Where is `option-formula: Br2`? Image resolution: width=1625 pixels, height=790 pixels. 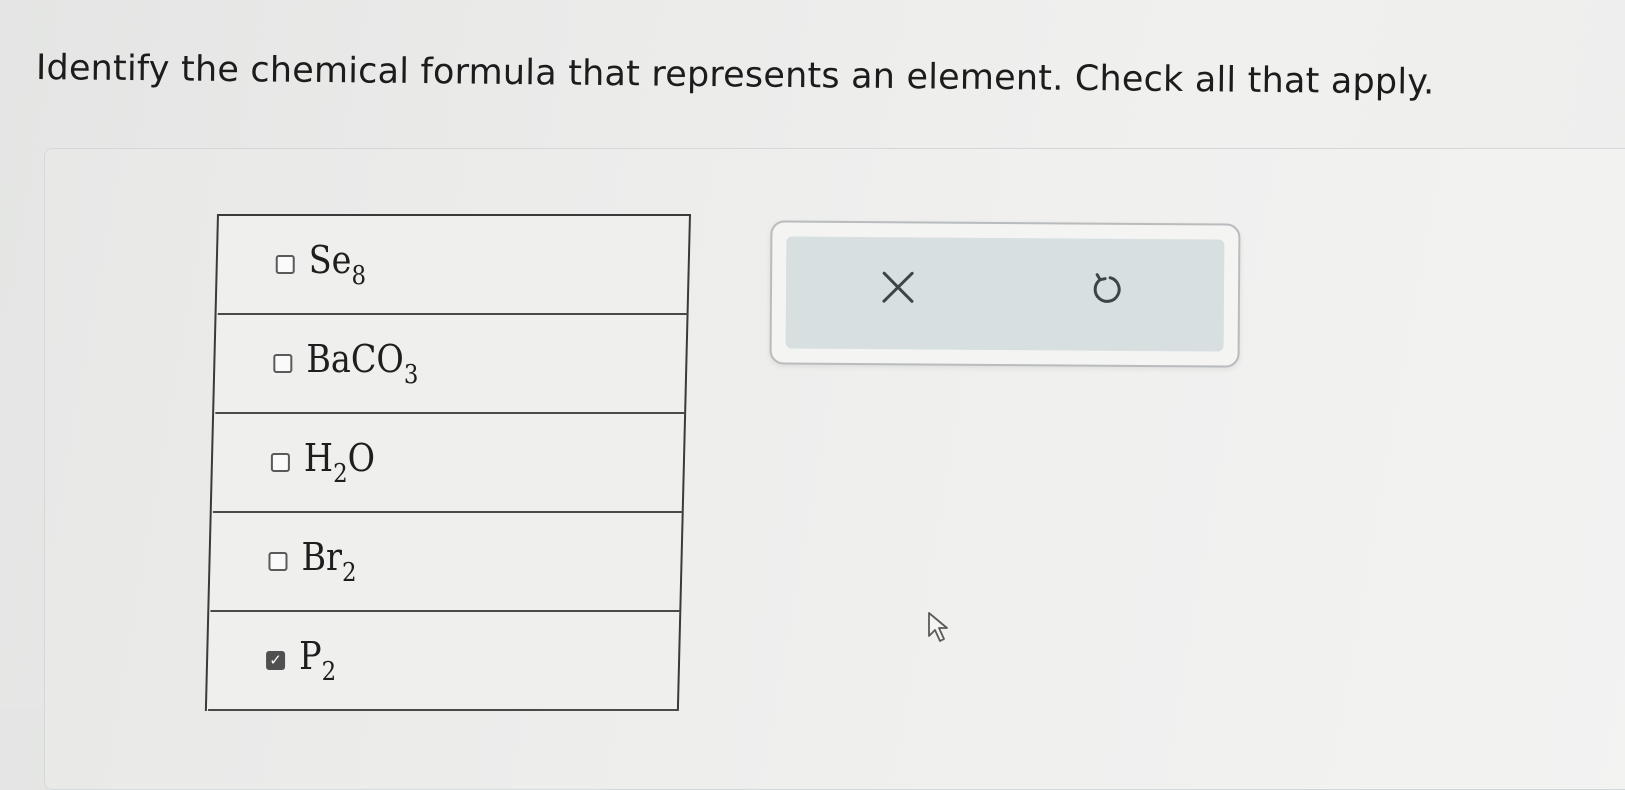
option-formula: Br2 is located at coordinates (329, 561).